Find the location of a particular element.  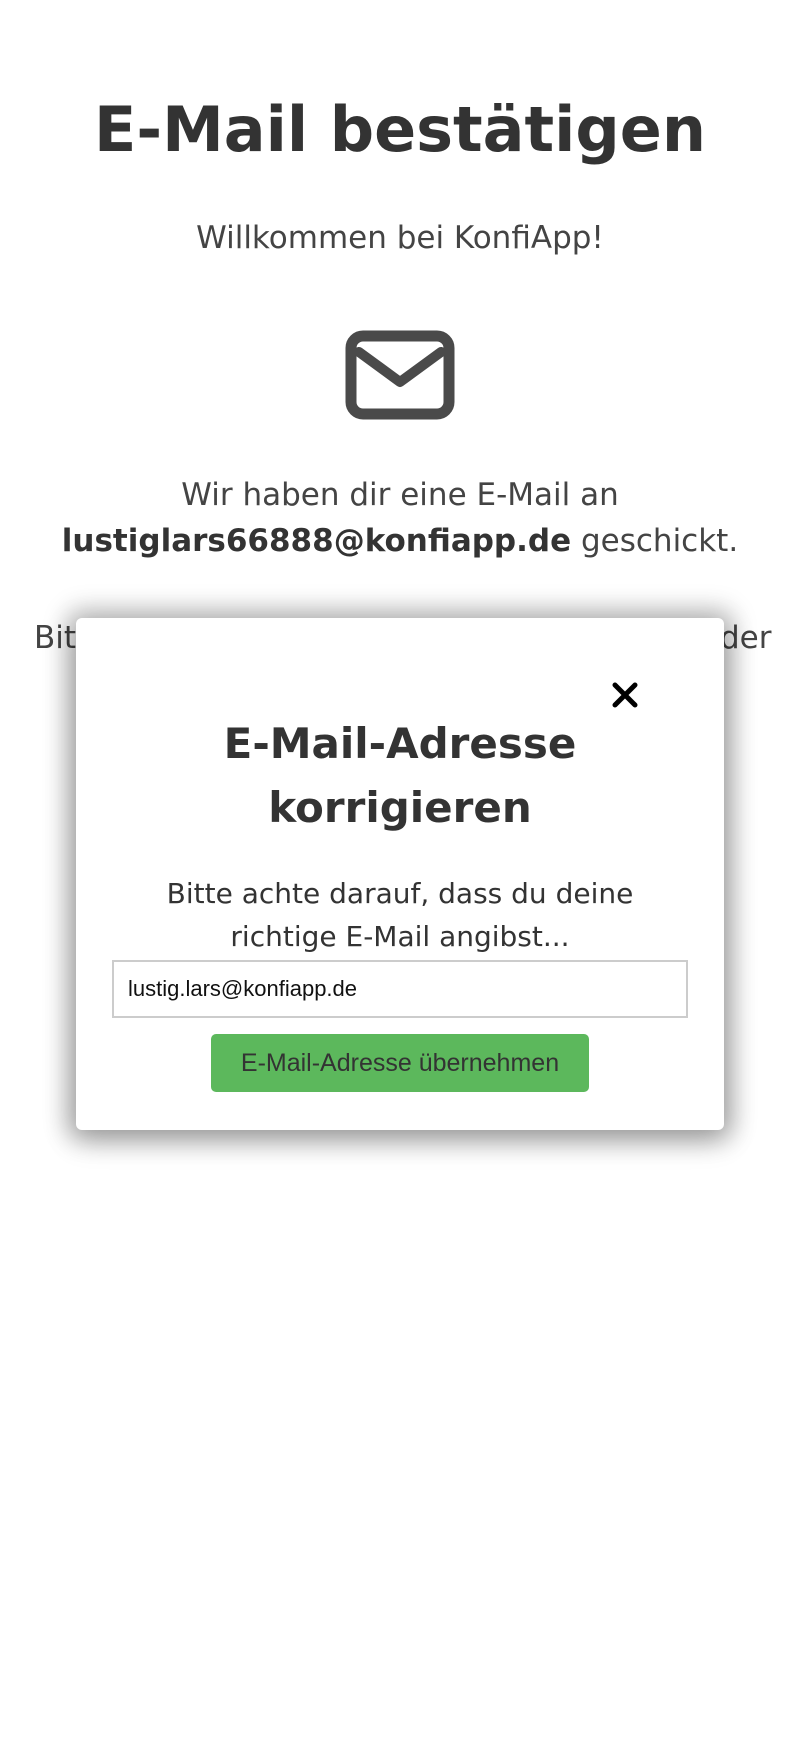

sent-info-text: Wir haben dir eine E-Mail an is located at coordinates (400, 495).